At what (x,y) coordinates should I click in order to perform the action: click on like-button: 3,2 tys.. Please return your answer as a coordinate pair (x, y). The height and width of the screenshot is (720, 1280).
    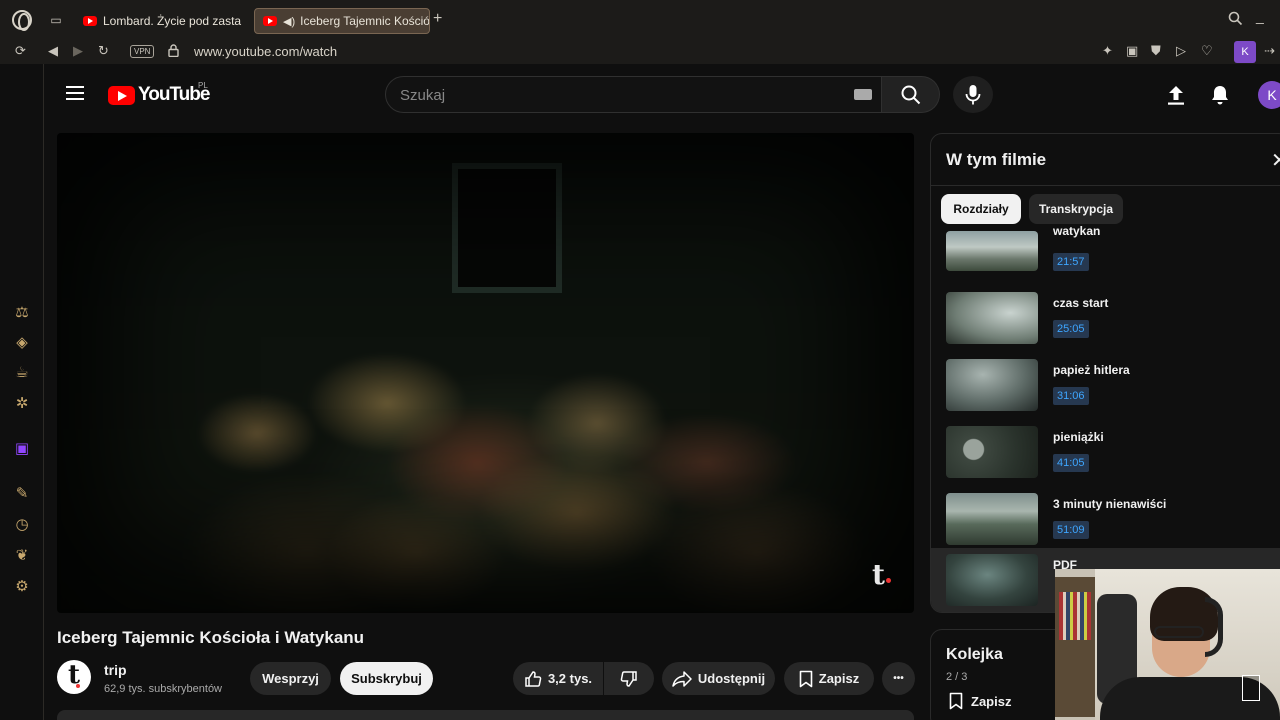
    Looking at the image, I should click on (558, 678).